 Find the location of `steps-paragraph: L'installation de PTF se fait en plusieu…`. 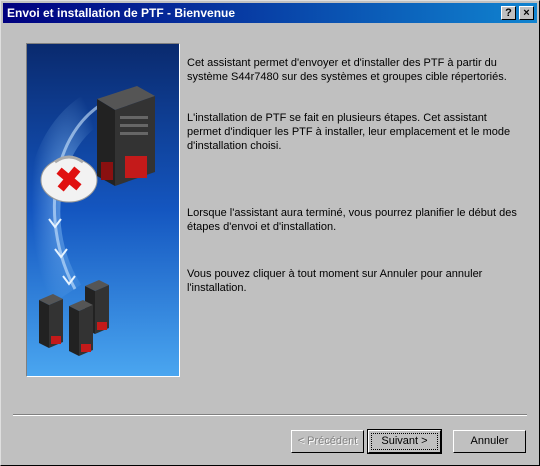

steps-paragraph: L'installation de PTF se fait en plusieu… is located at coordinates (349, 132).